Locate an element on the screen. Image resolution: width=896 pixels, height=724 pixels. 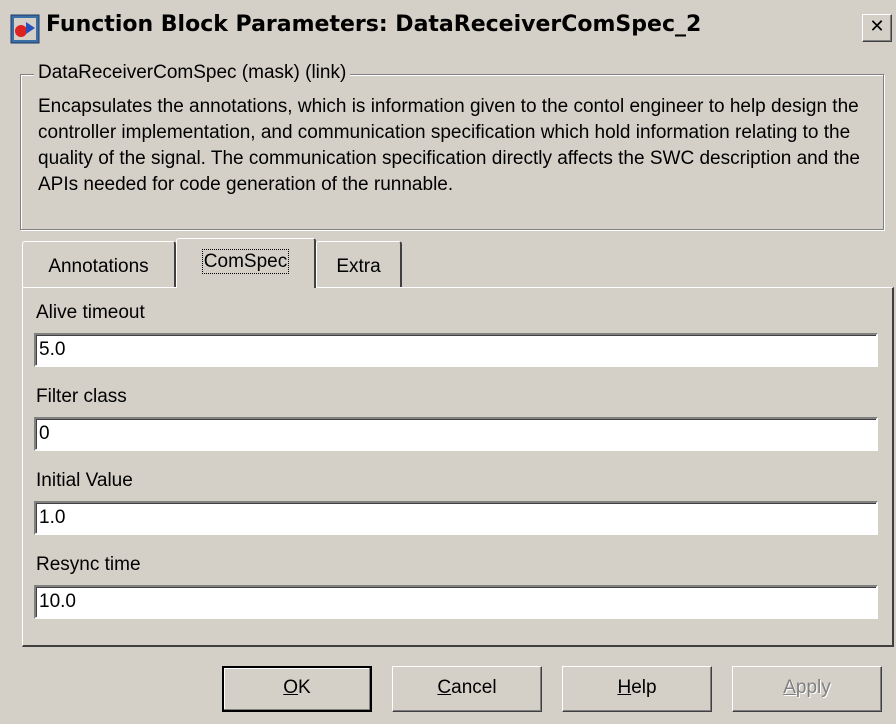
close-icon: ✕ is located at coordinates (877, 26).